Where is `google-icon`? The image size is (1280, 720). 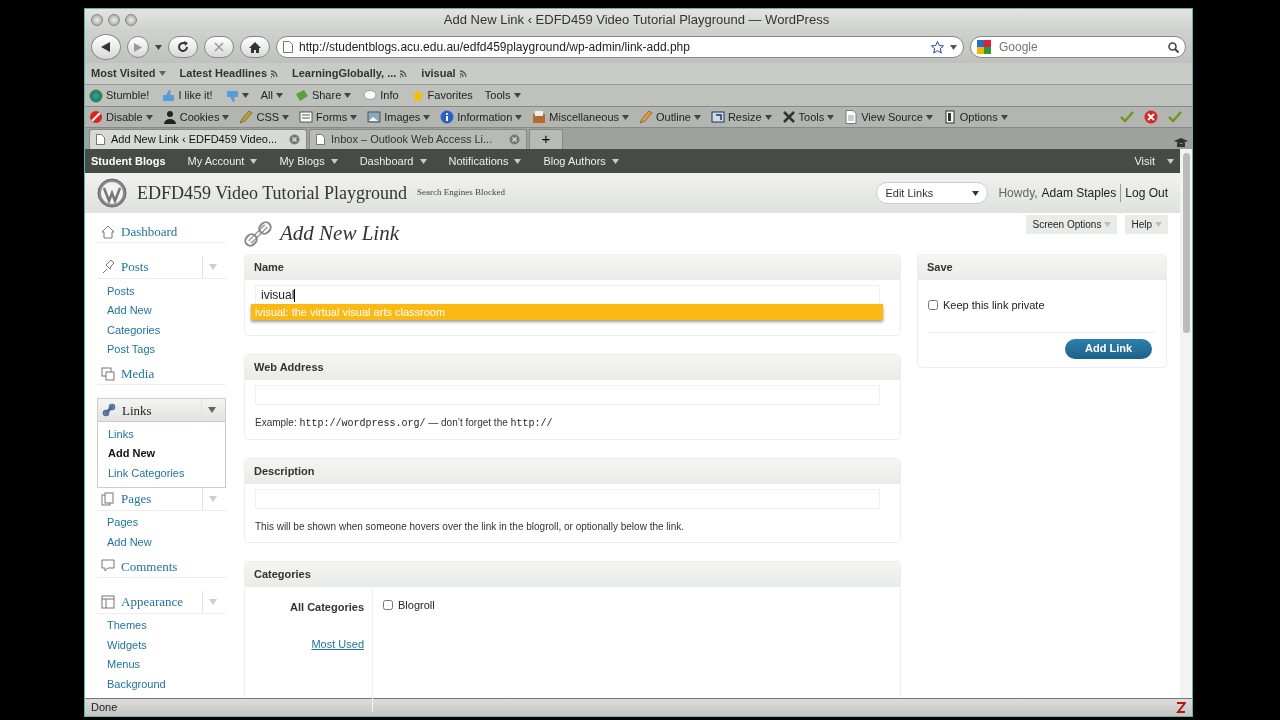
google-icon is located at coordinates (985, 47).